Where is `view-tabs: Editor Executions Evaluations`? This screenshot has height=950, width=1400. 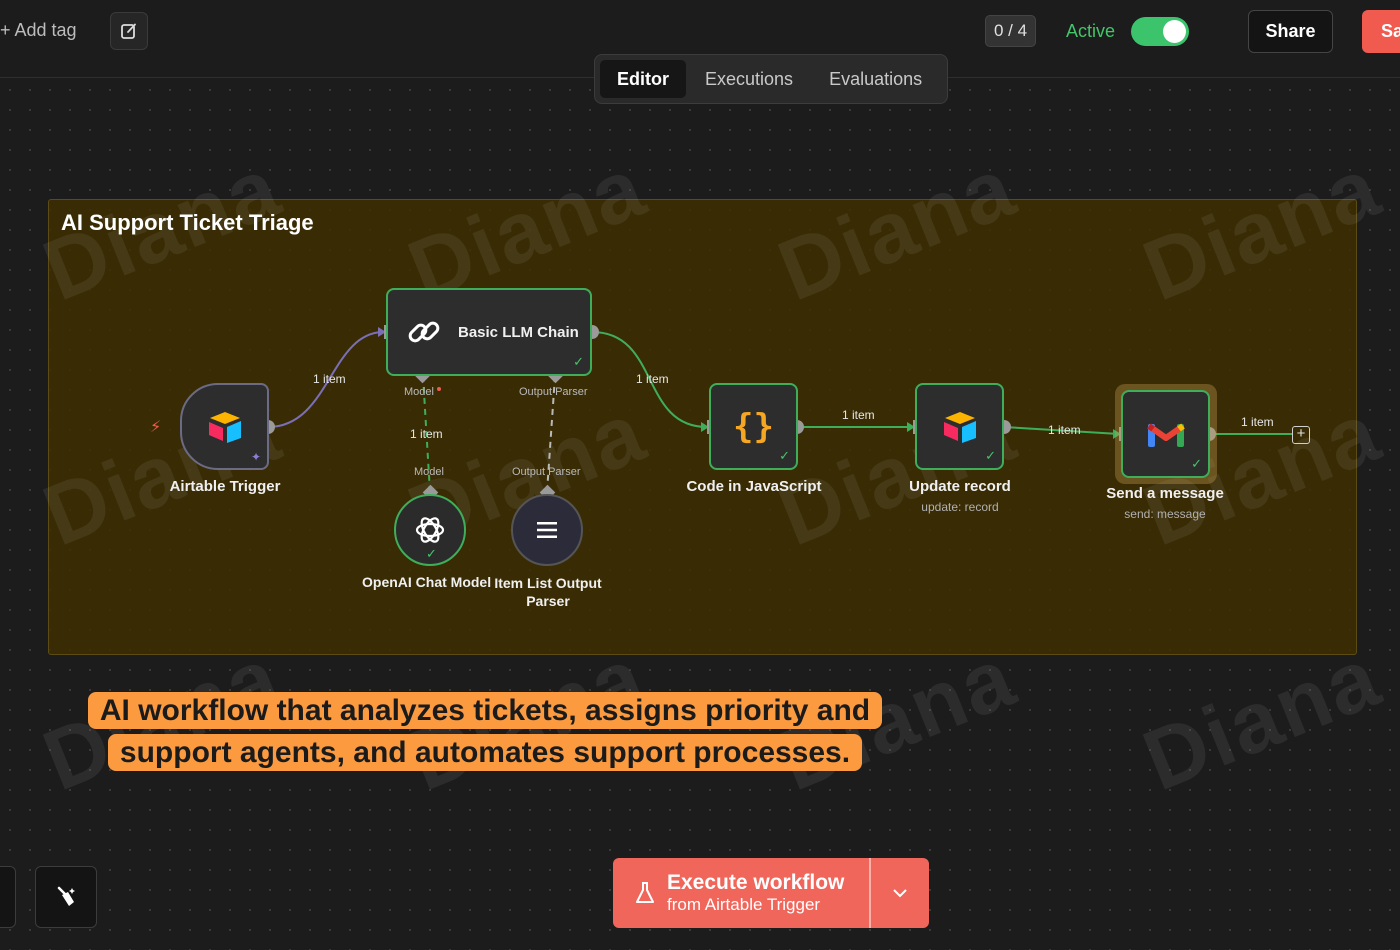
view-tabs: Editor Executions Evaluations is located at coordinates (771, 79).